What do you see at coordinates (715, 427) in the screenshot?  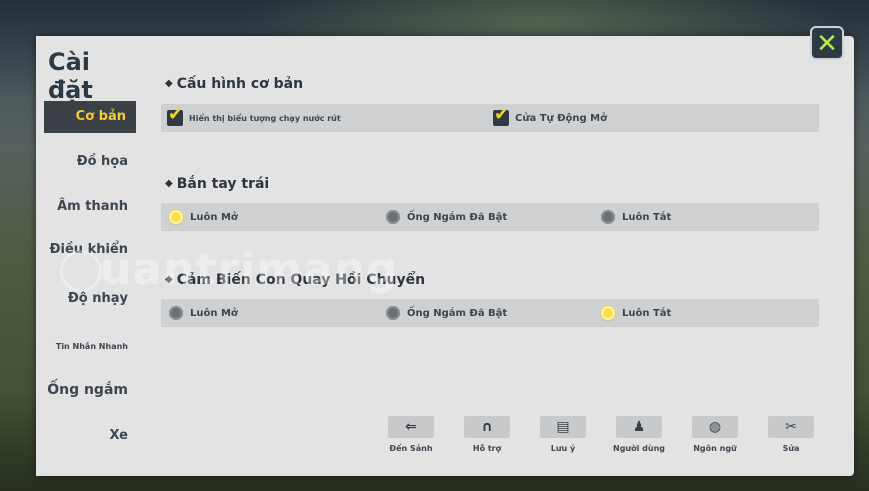 I see `globe-icon: ◍` at bounding box center [715, 427].